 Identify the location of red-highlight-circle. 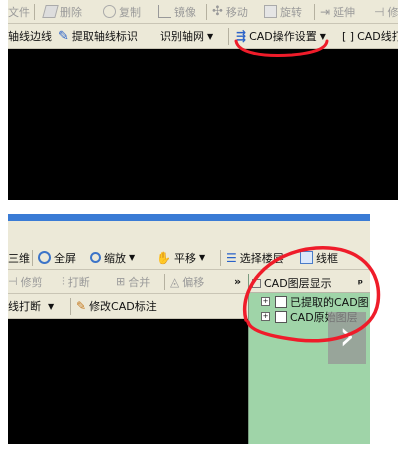
(311, 295).